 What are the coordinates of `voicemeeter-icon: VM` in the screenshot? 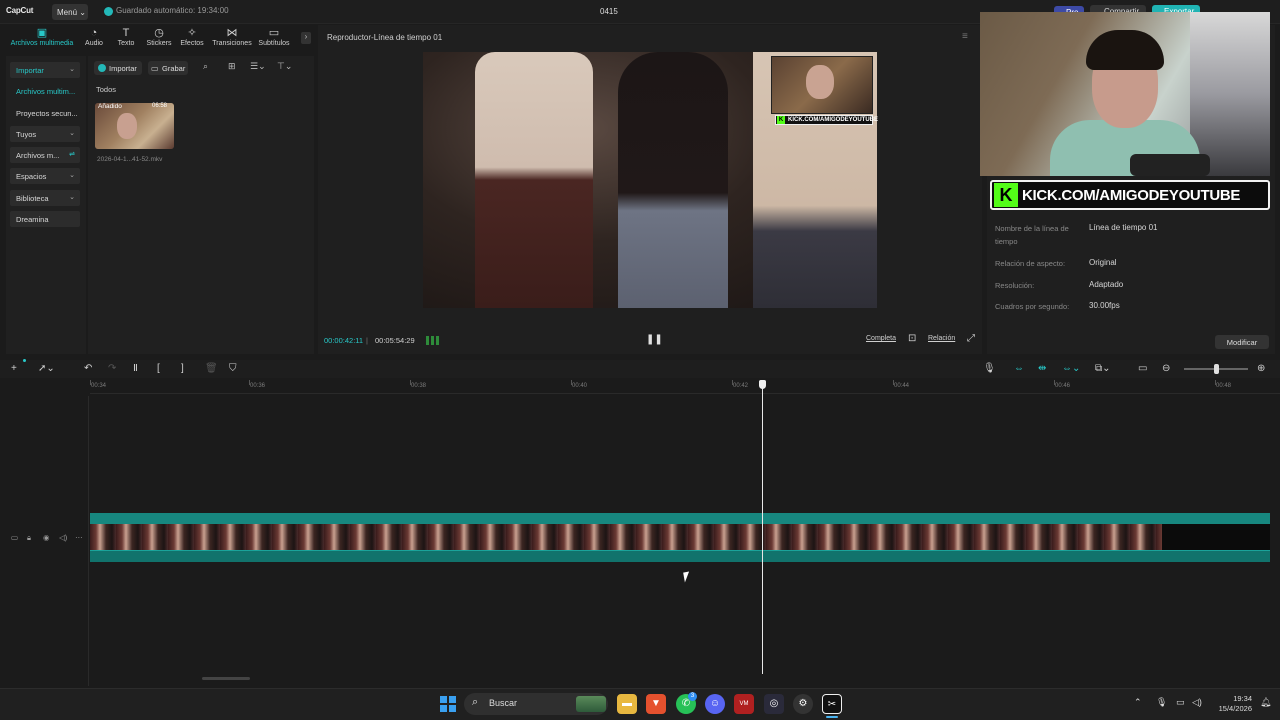 It's located at (744, 704).